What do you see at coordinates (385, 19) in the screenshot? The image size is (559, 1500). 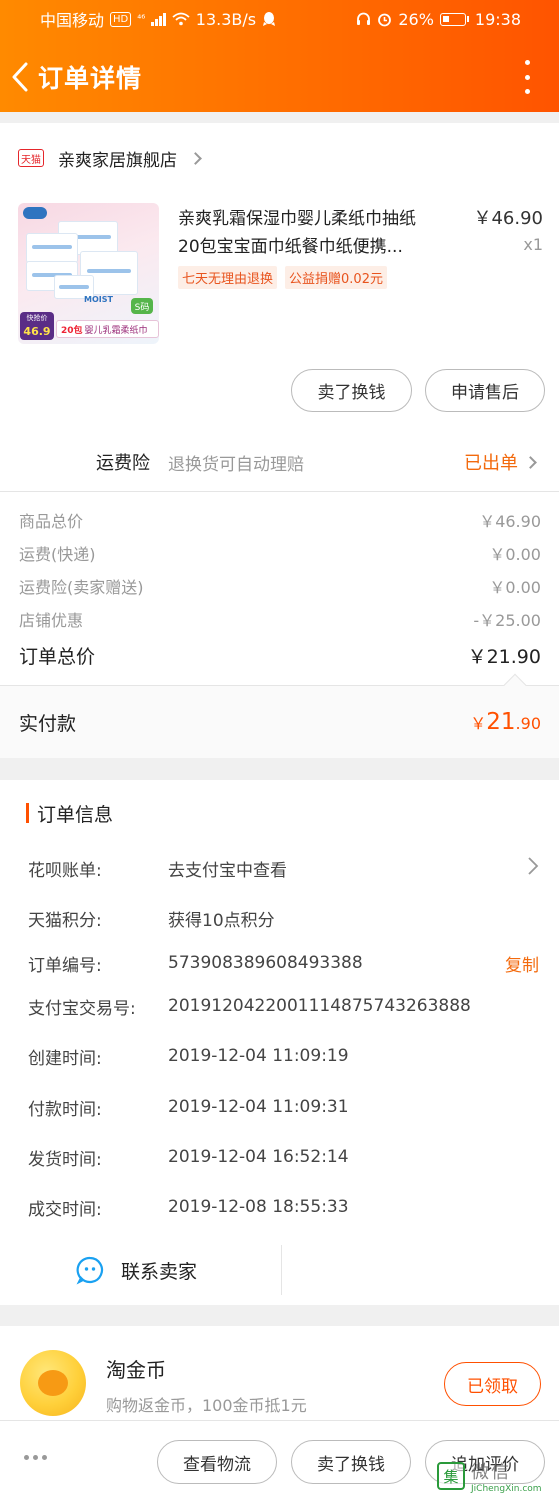 I see `alarm-icon` at bounding box center [385, 19].